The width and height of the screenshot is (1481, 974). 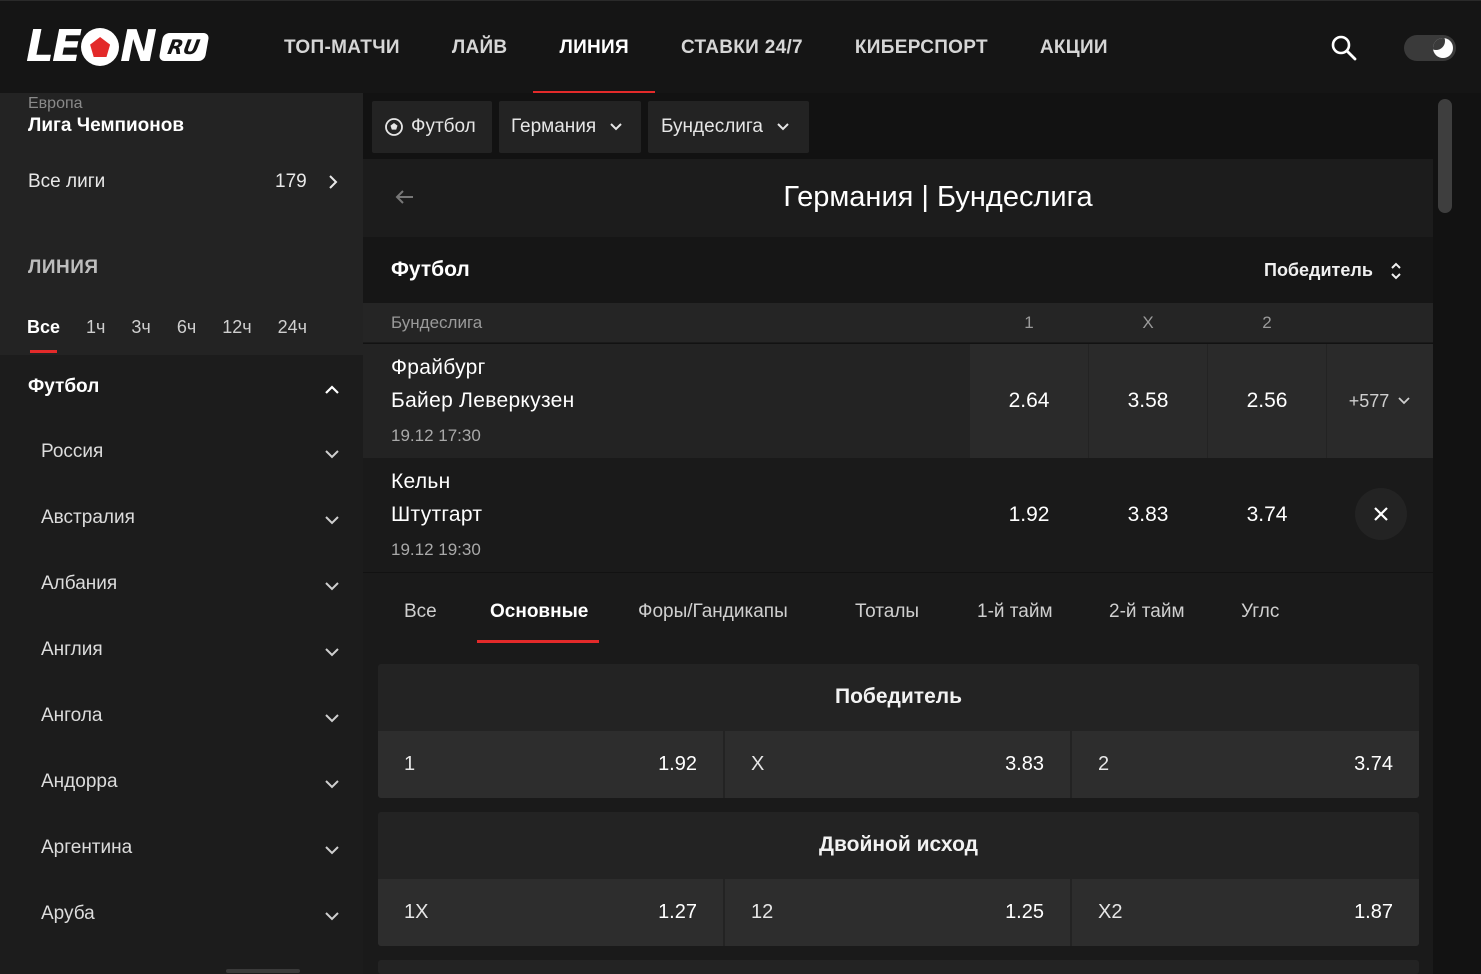 What do you see at coordinates (1430, 48) in the screenshot?
I see `theme-toggle` at bounding box center [1430, 48].